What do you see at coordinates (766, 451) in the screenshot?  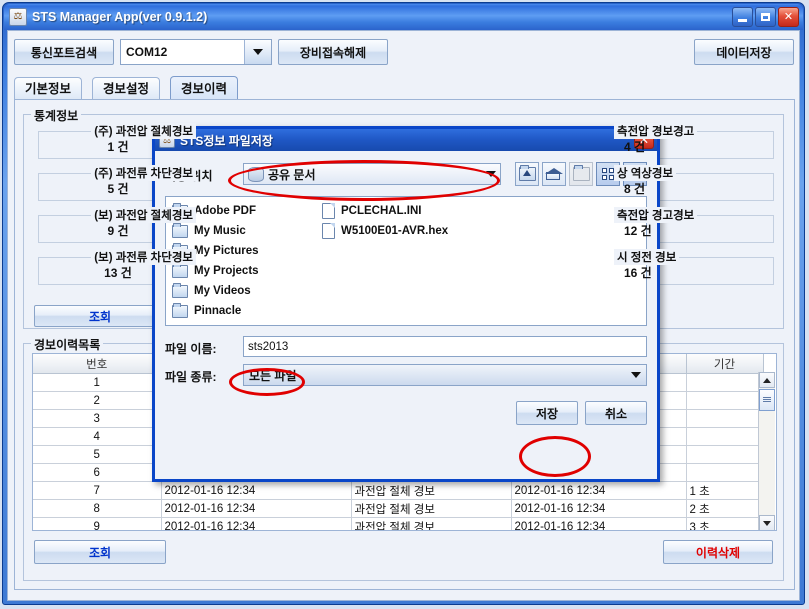 I see `table-vertical-scrollbar` at bounding box center [766, 451].